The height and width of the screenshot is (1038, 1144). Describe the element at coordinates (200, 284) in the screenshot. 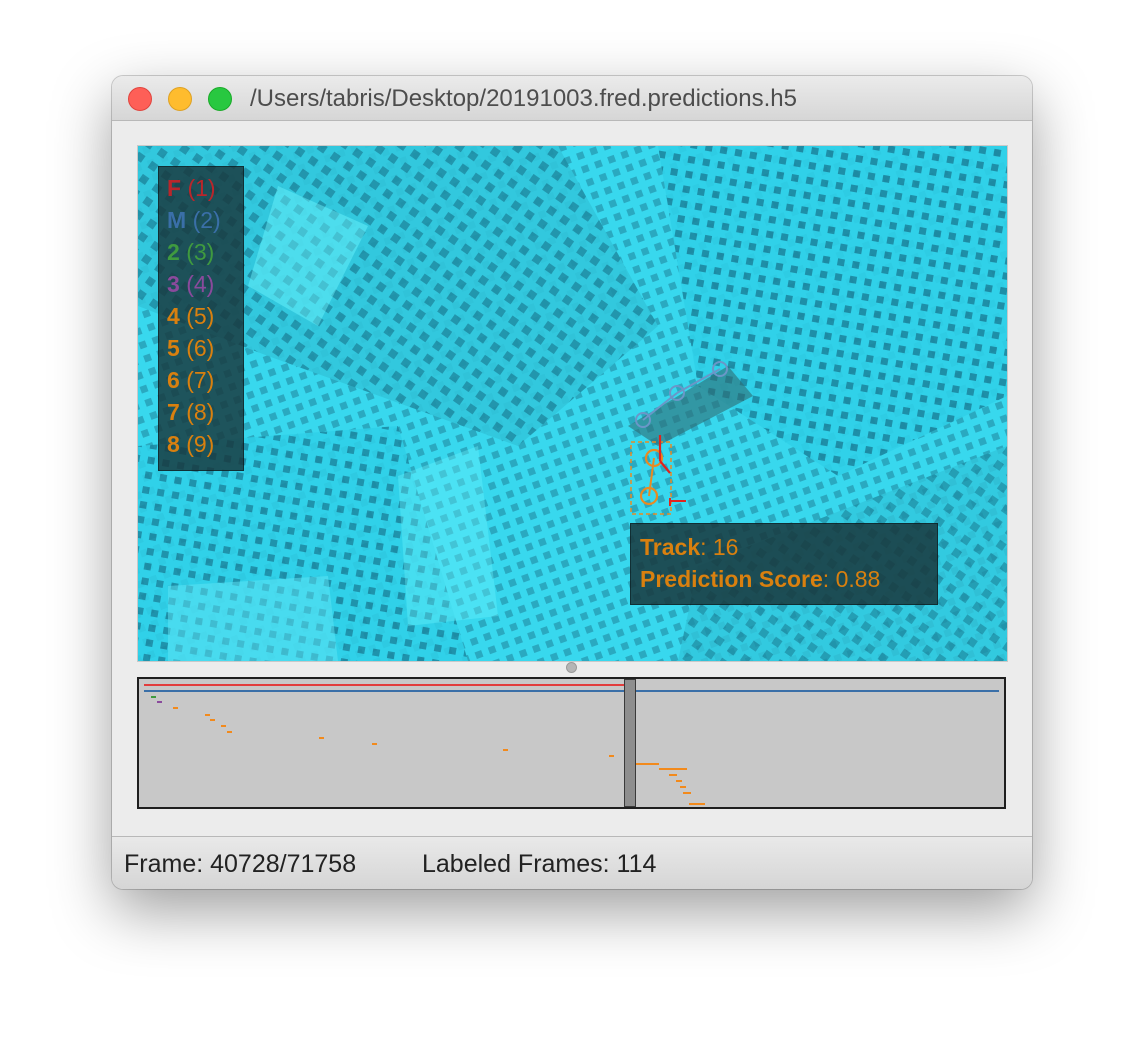

I see `legend-track-number: (4)` at that location.